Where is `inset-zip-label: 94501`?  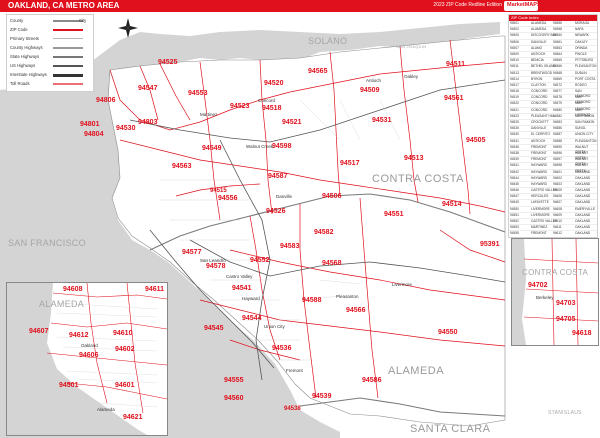
inset-zip-label: 94501 is located at coordinates (69, 385).